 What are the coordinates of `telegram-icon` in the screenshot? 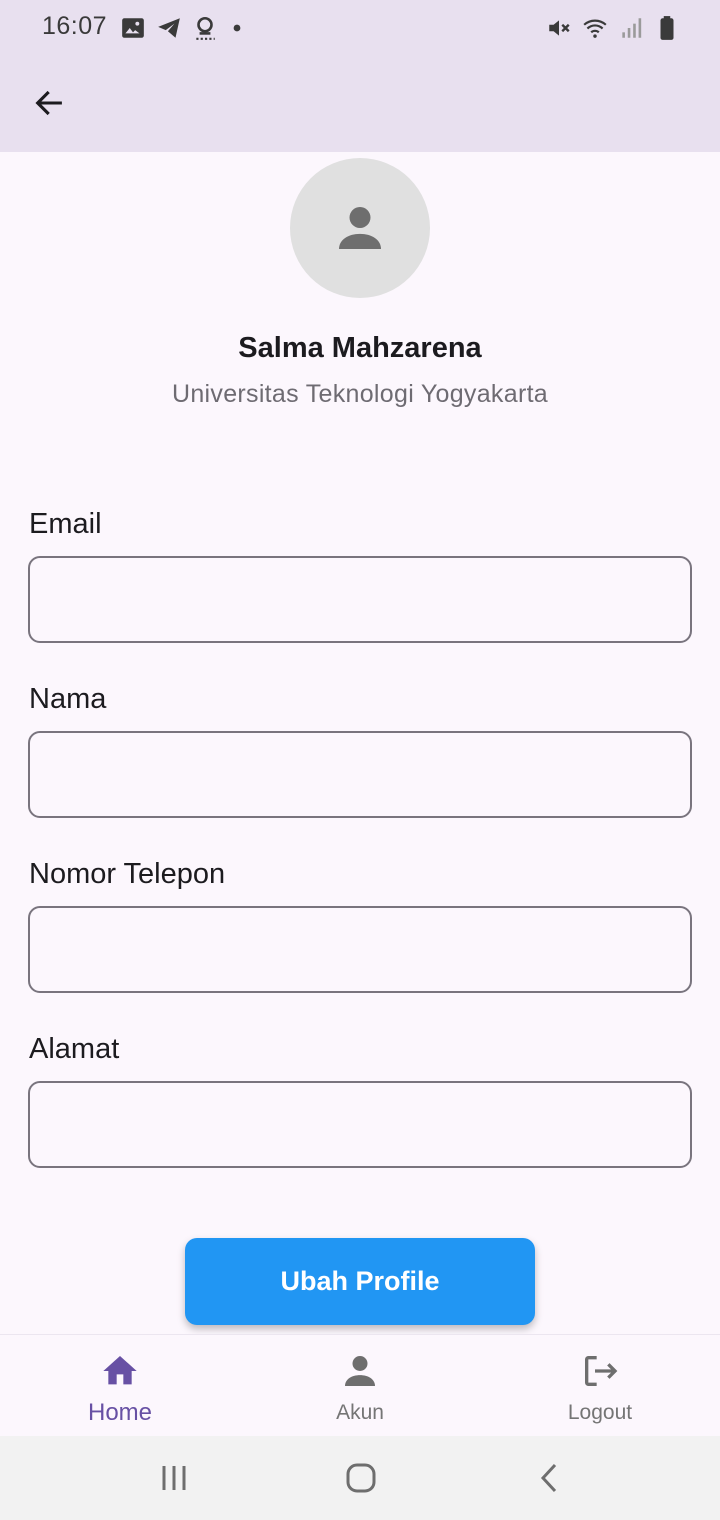 It's located at (169, 28).